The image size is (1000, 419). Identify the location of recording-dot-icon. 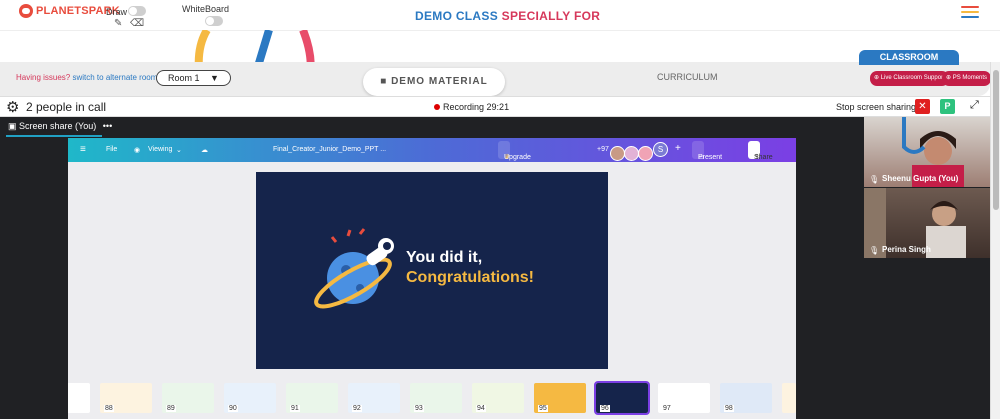
(437, 107).